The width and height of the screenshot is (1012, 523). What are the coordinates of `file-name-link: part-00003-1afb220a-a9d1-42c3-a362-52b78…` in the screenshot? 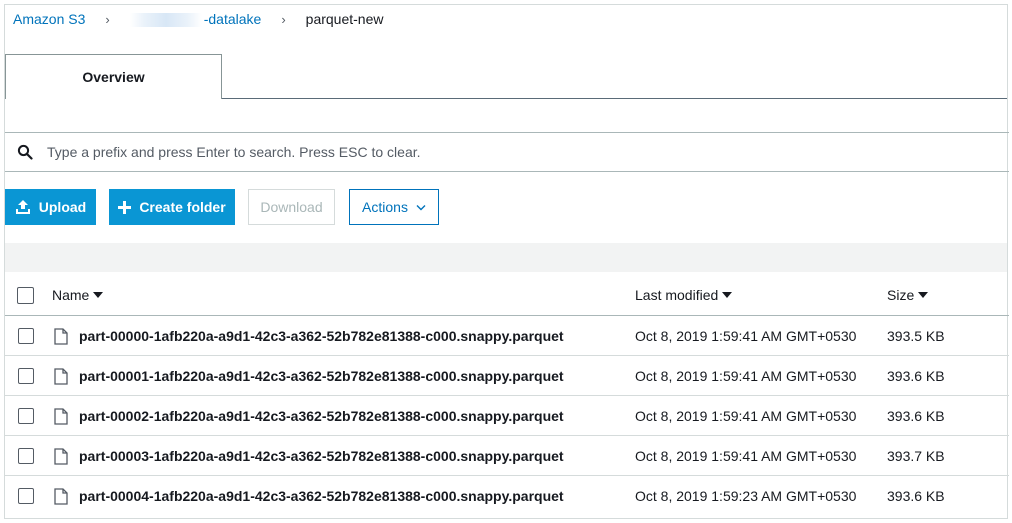 It's located at (321, 455).